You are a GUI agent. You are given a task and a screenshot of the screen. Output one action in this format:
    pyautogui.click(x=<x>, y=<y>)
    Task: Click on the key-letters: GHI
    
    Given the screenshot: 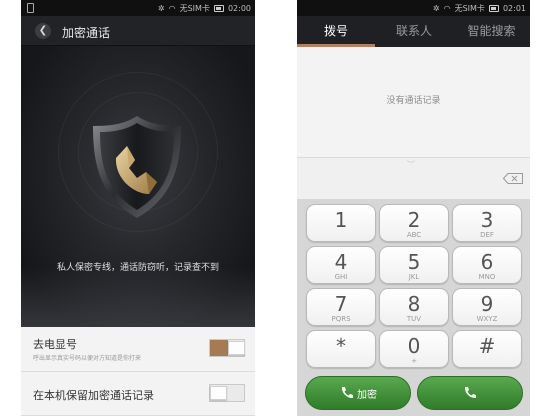 What is the action you would take?
    pyautogui.click(x=341, y=277)
    